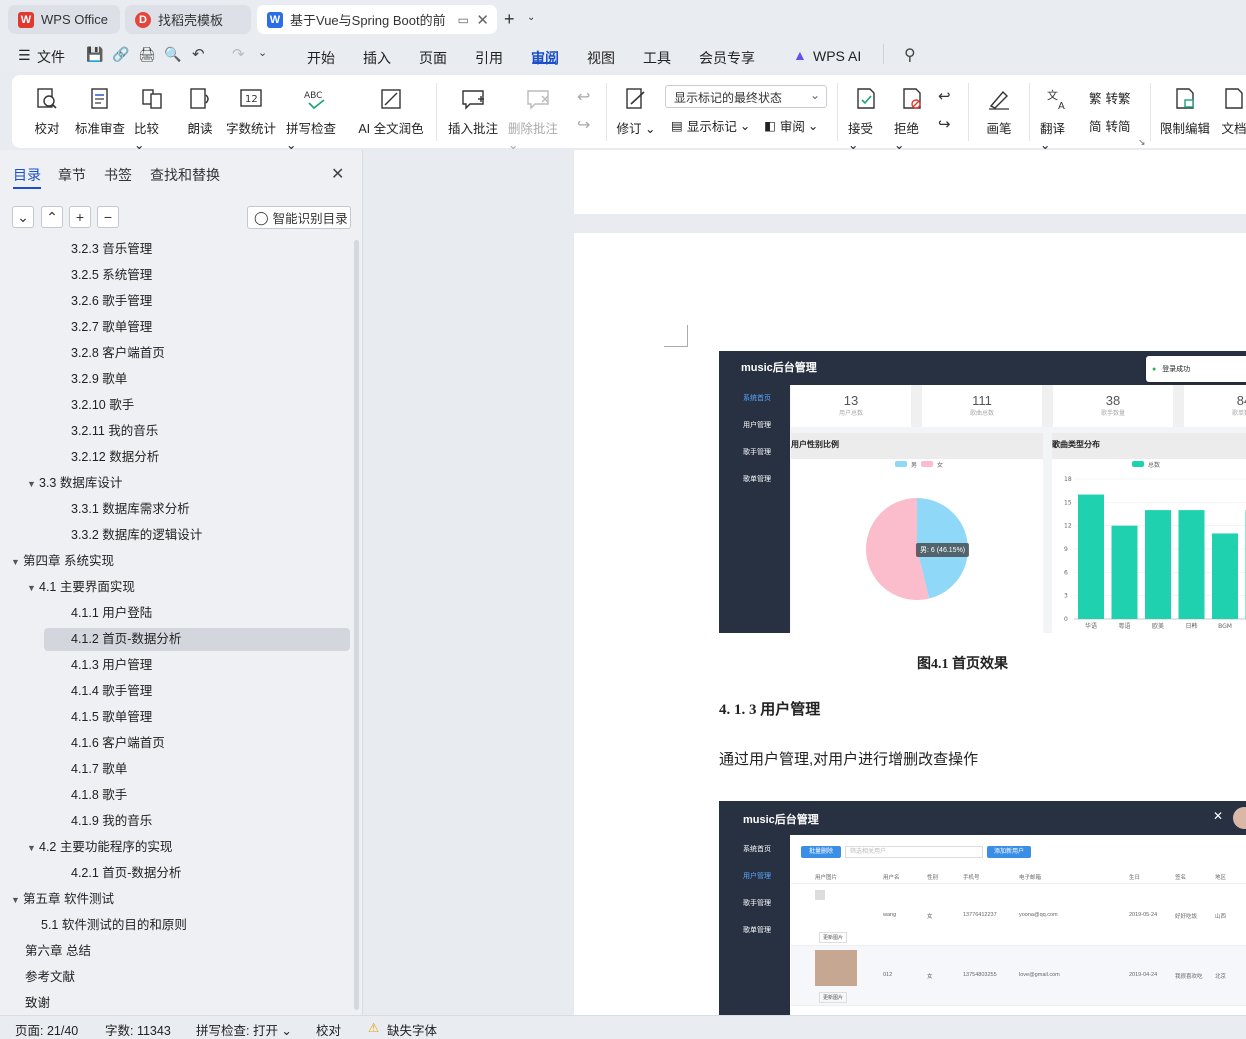 This screenshot has height=1039, width=1246. What do you see at coordinates (23, 217) in the screenshot?
I see `collapse-all-button: ⌄` at bounding box center [23, 217].